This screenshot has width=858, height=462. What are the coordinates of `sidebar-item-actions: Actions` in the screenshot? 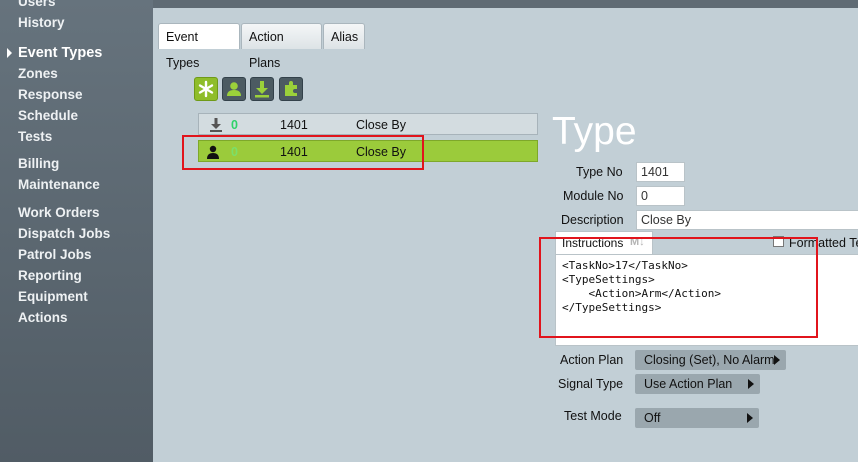 It's located at (43, 317).